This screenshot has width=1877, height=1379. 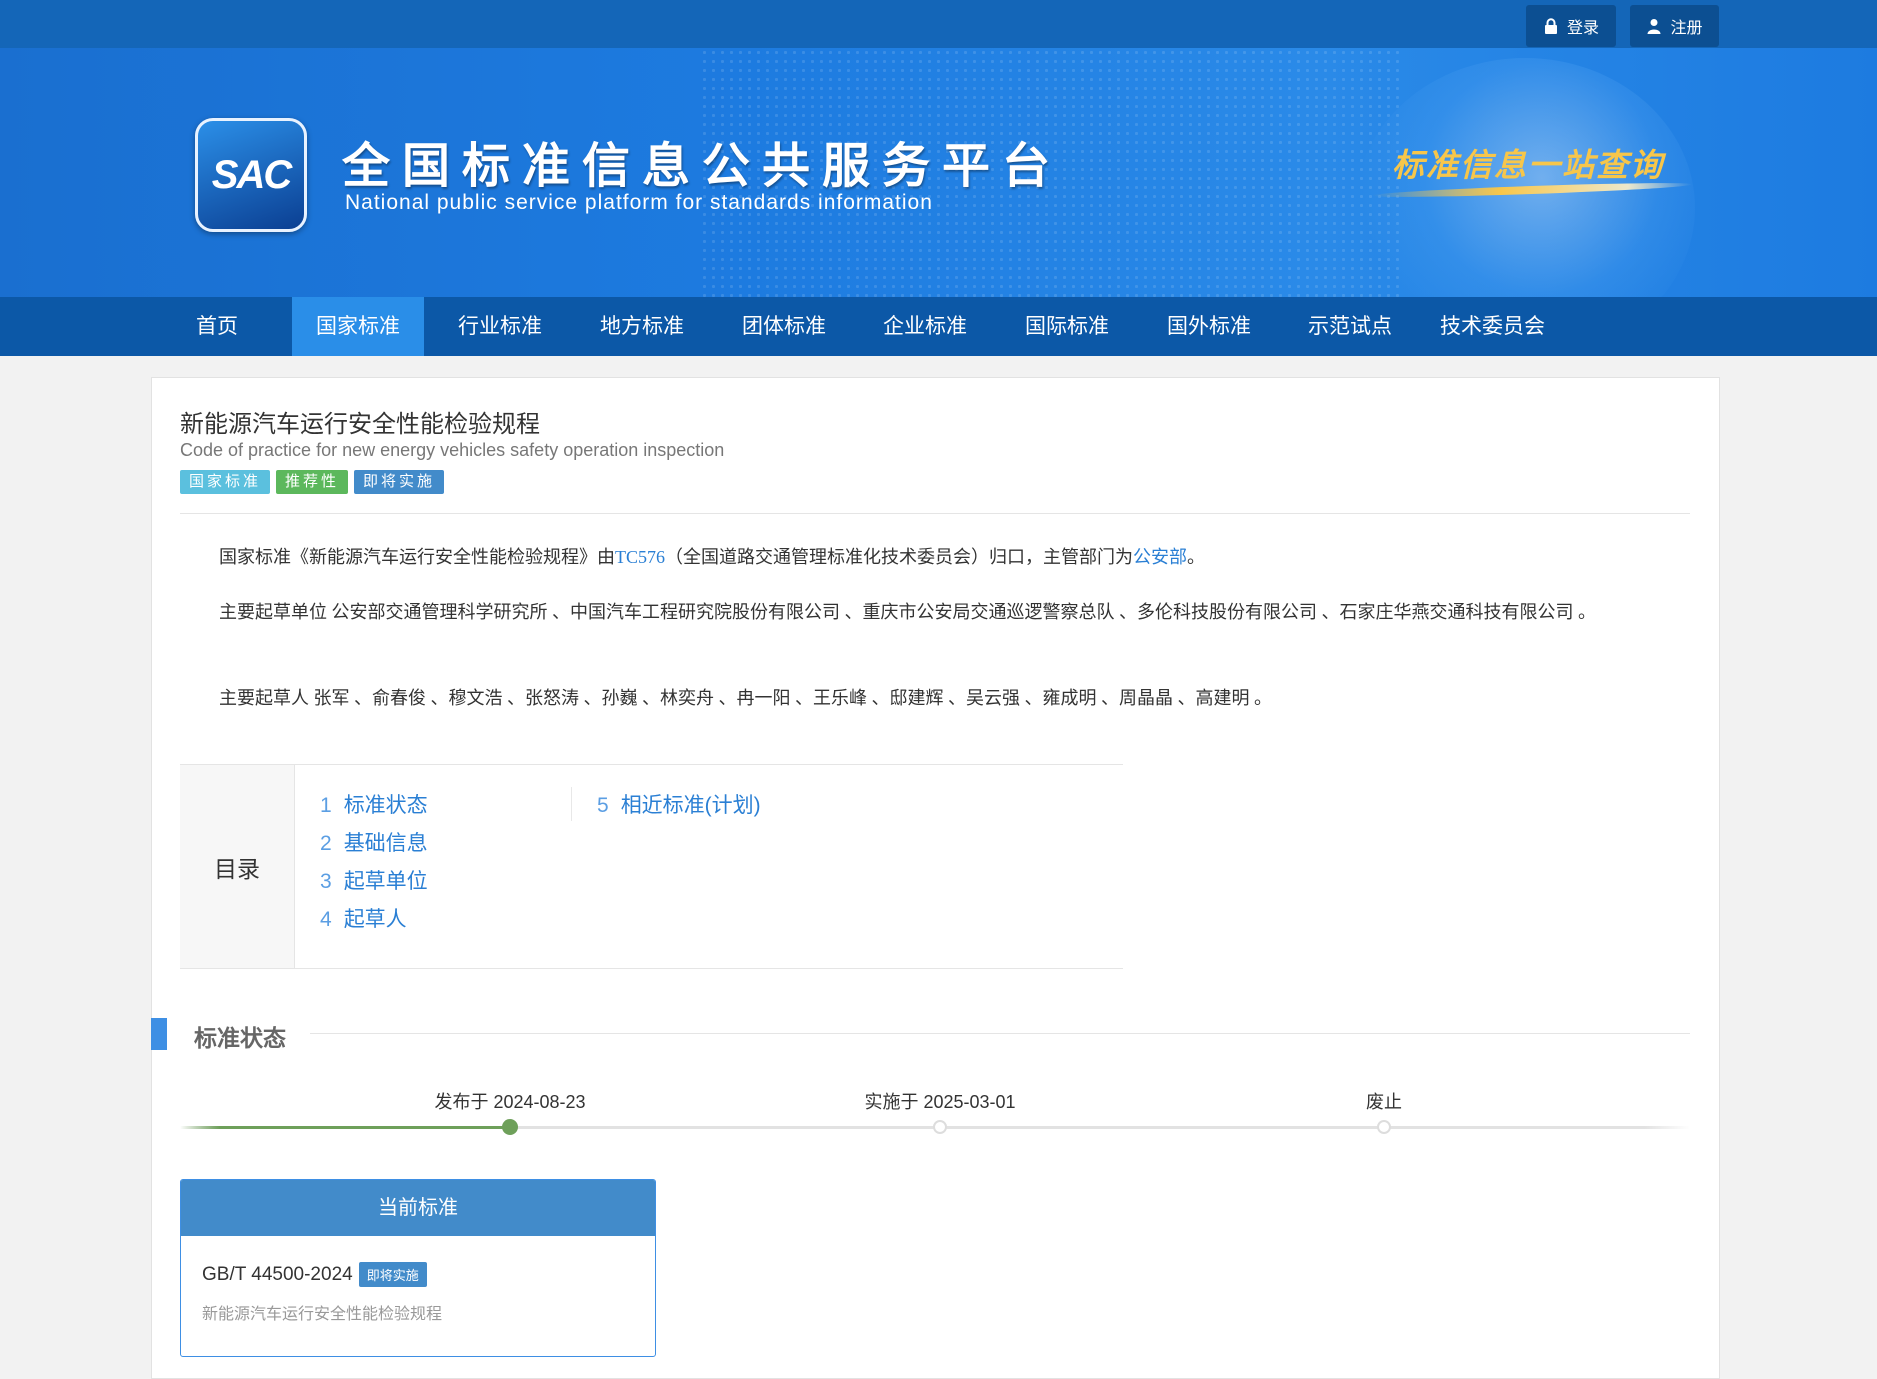 I want to click on nav-item-pilot: 示范试点, so click(x=1350, y=326).